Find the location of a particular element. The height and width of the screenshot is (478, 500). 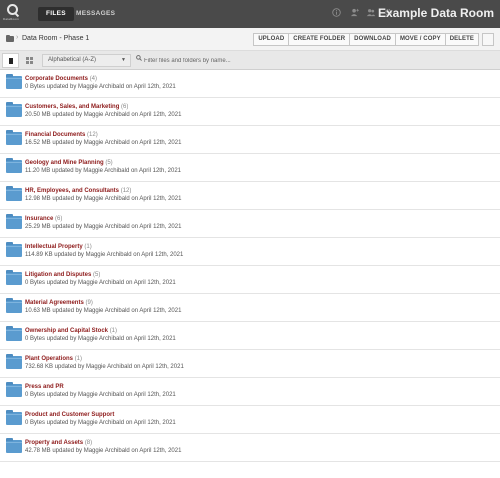

filter-input is located at coordinates (319, 60).